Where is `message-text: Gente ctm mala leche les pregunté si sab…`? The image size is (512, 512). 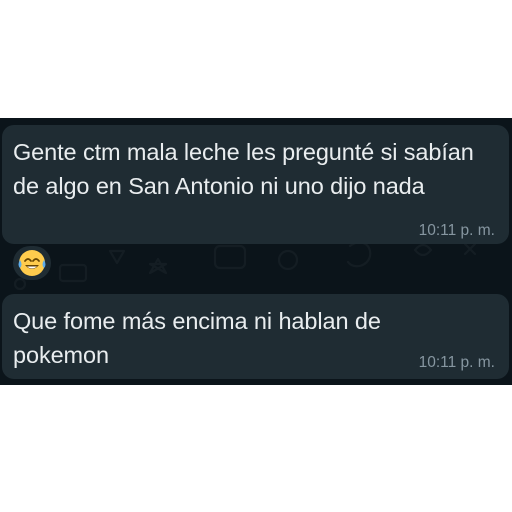
message-text: Gente ctm mala leche les pregunté si sab… is located at coordinates (243, 169).